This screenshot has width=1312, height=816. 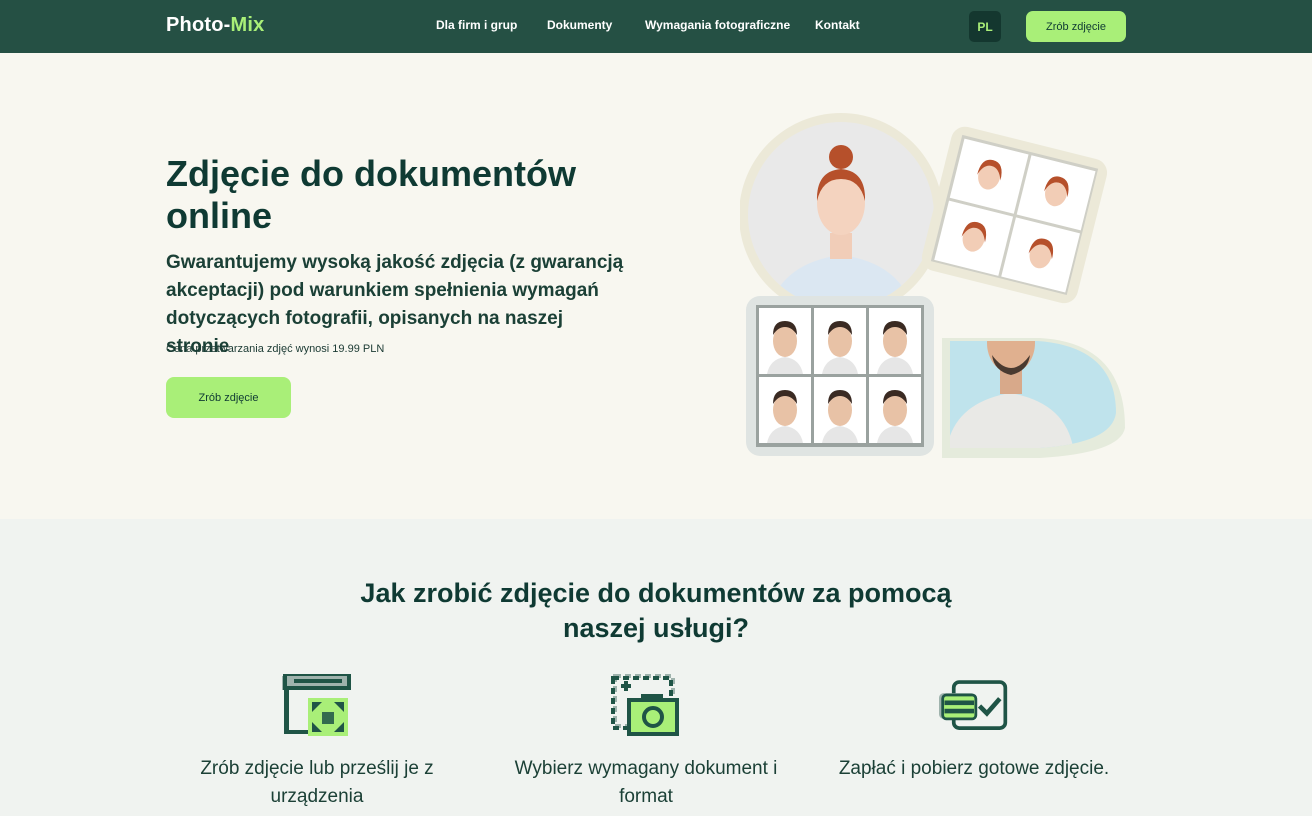 I want to click on logo: Photo-Mix, so click(x=215, y=25).